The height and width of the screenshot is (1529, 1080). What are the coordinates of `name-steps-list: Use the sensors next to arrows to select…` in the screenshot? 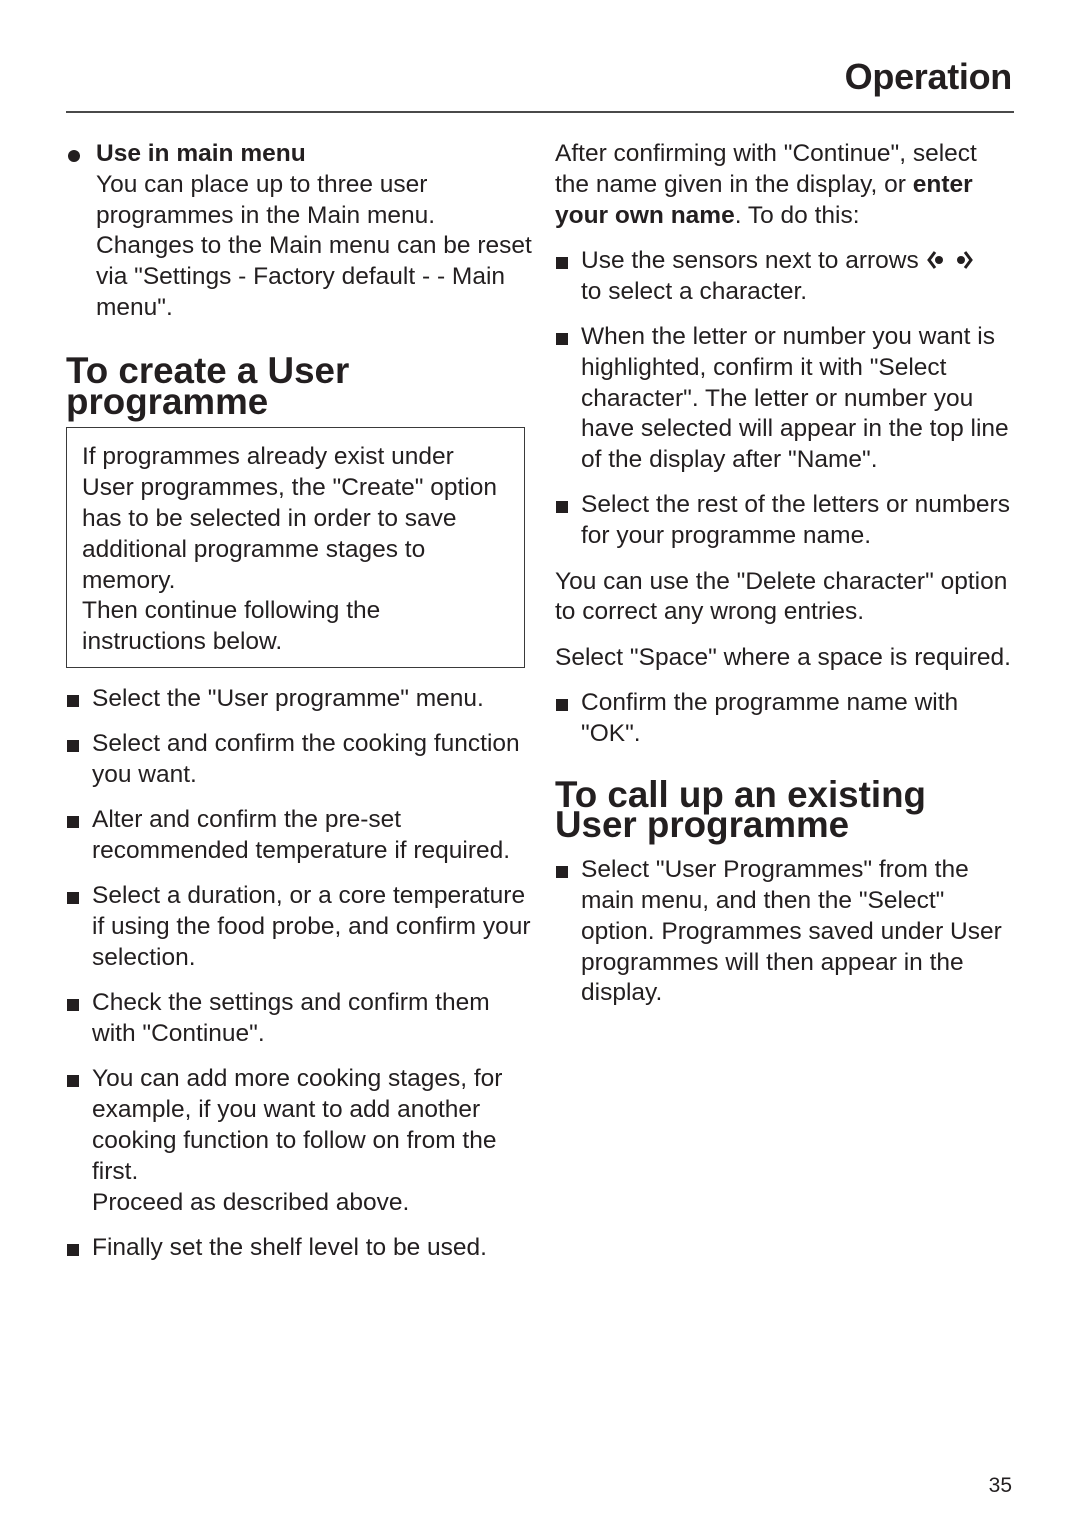 It's located at (785, 399).